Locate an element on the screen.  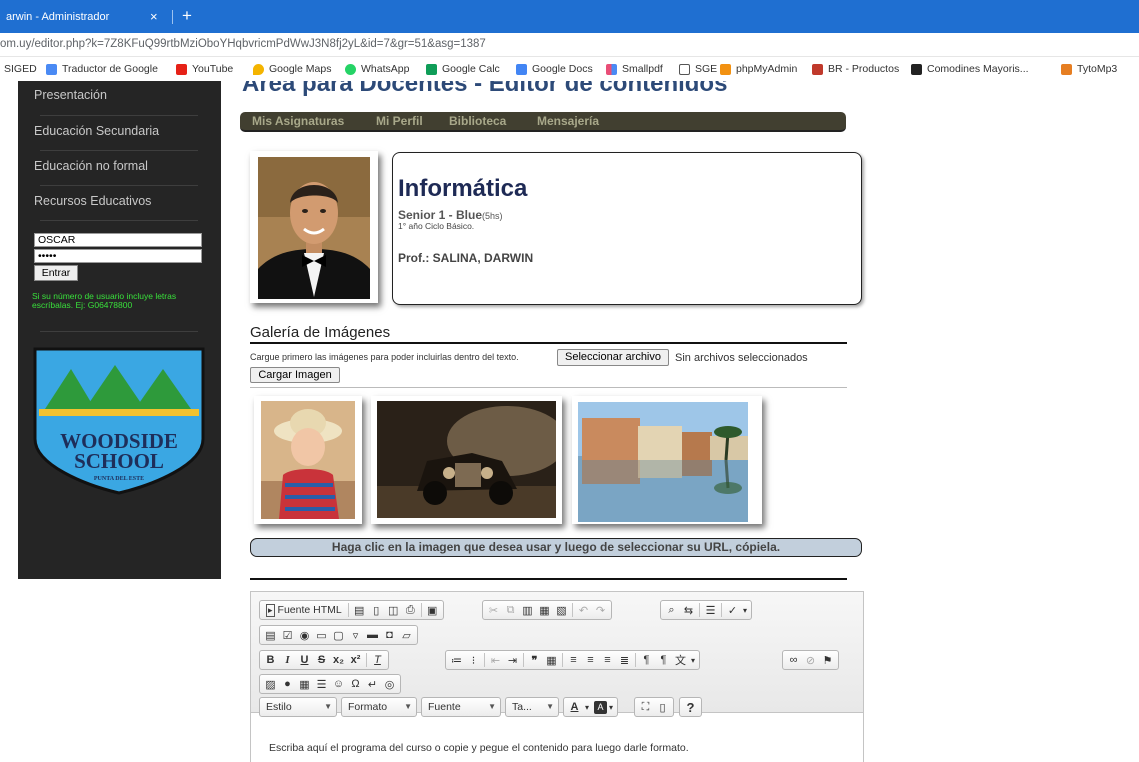
replace-icon: ⇆ is located at coordinates (688, 610).